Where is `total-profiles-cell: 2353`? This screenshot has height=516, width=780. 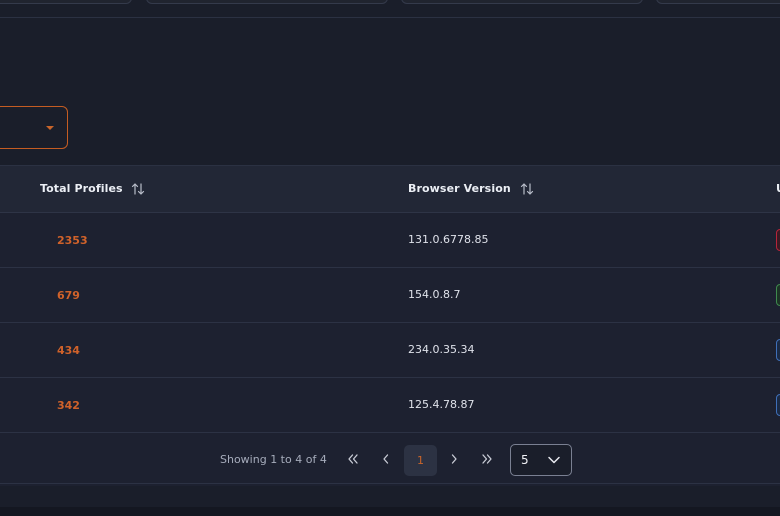 total-profiles-cell: 2353 is located at coordinates (72, 240).